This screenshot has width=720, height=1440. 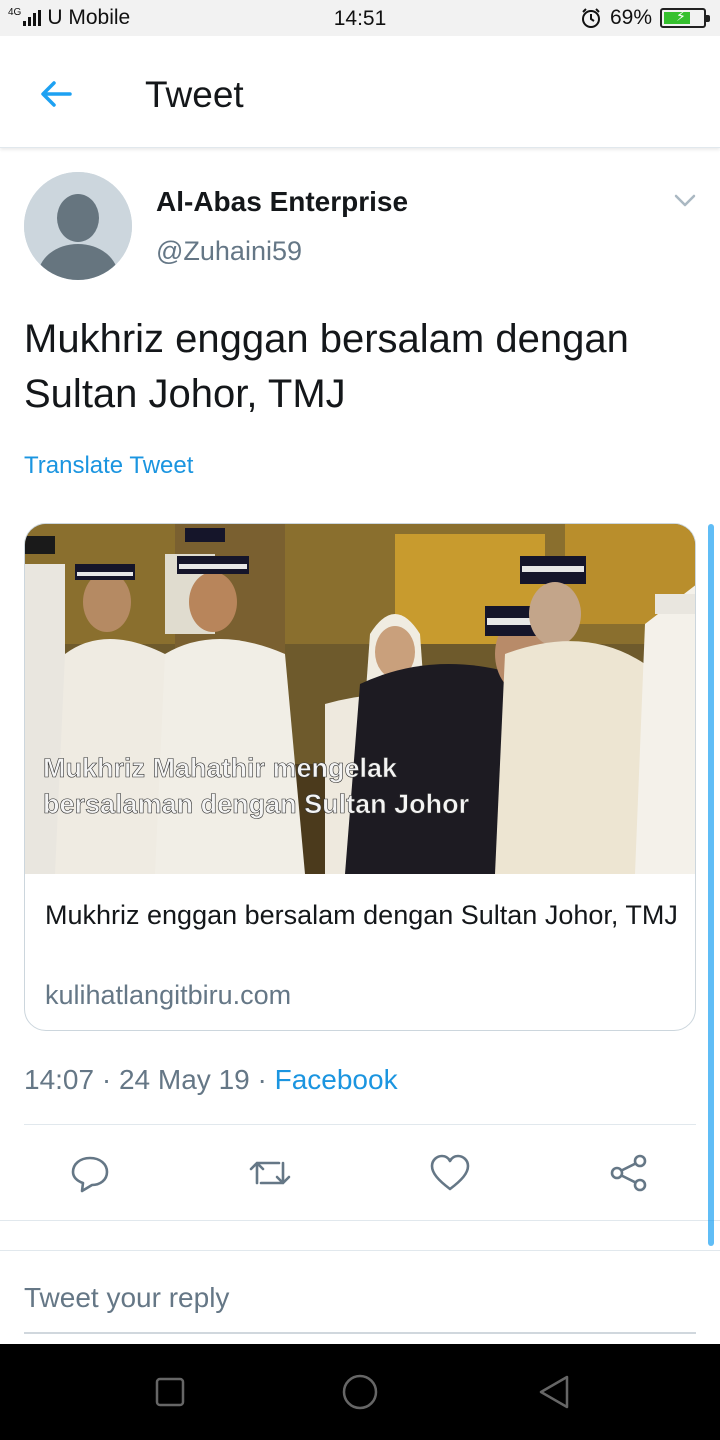 What do you see at coordinates (108, 466) in the screenshot?
I see `translate-tweet-link: Translate Tweet` at bounding box center [108, 466].